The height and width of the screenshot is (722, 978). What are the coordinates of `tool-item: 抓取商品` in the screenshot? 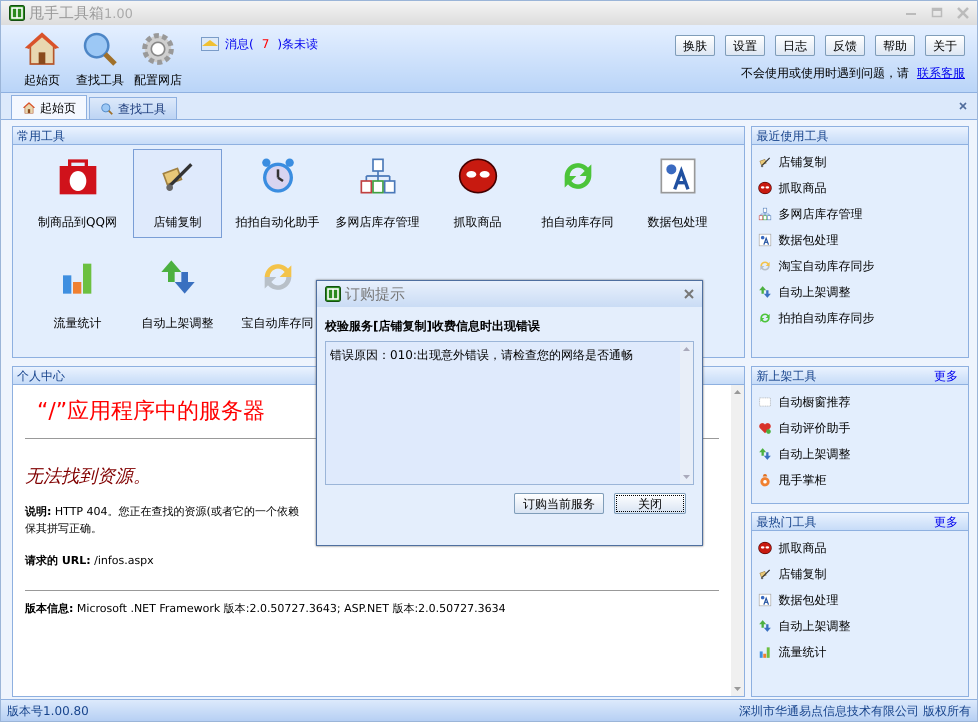 It's located at (477, 193).